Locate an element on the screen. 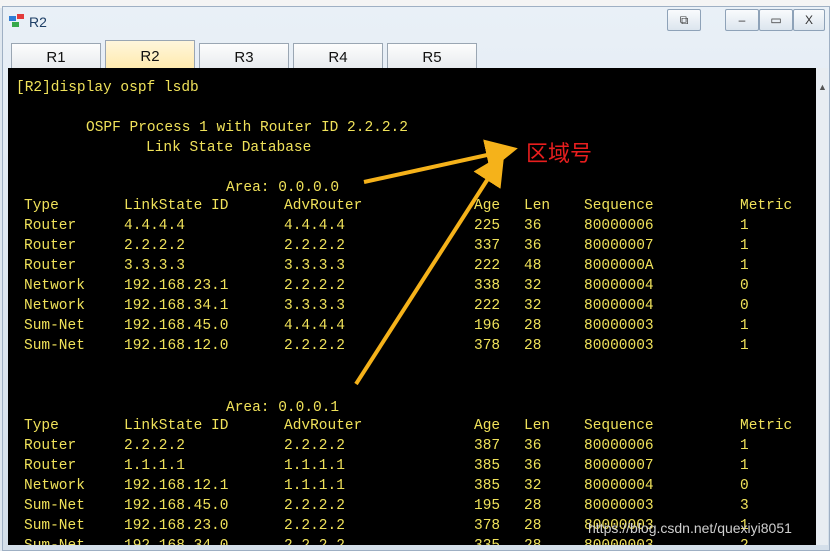 The height and width of the screenshot is (551, 830). arrow-area1 is located at coordinates (429, 269).